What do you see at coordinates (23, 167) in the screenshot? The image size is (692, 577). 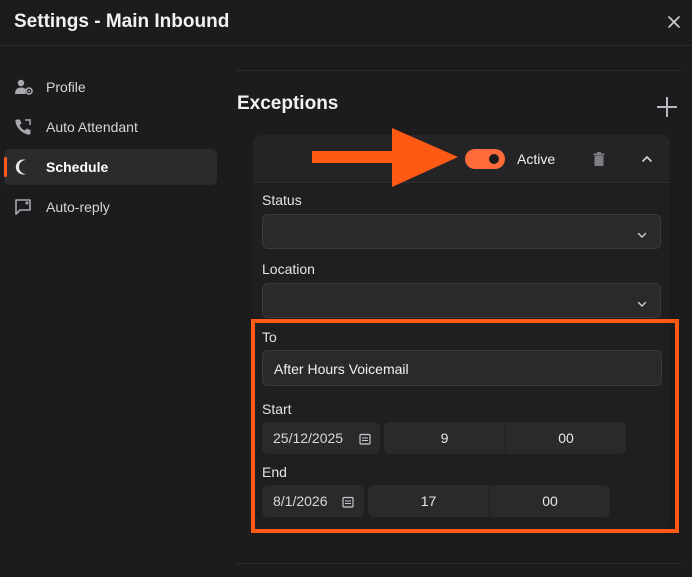 I see `moon-icon` at bounding box center [23, 167].